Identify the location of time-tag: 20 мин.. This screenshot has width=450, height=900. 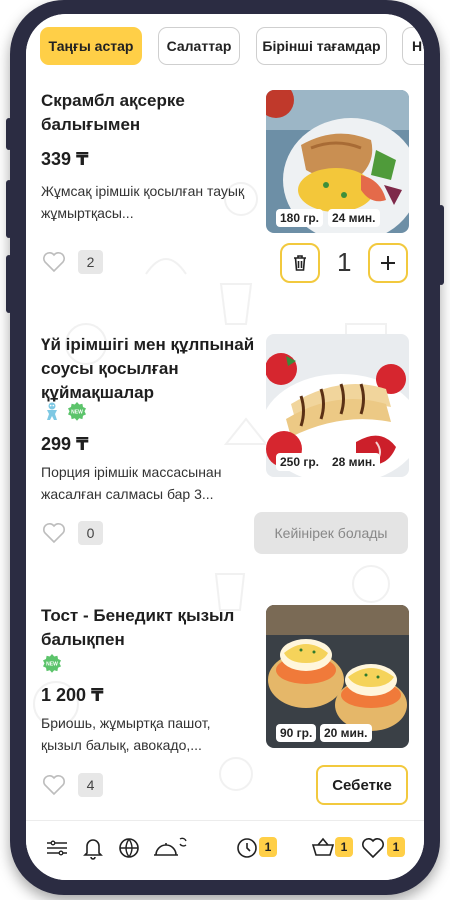
(346, 733).